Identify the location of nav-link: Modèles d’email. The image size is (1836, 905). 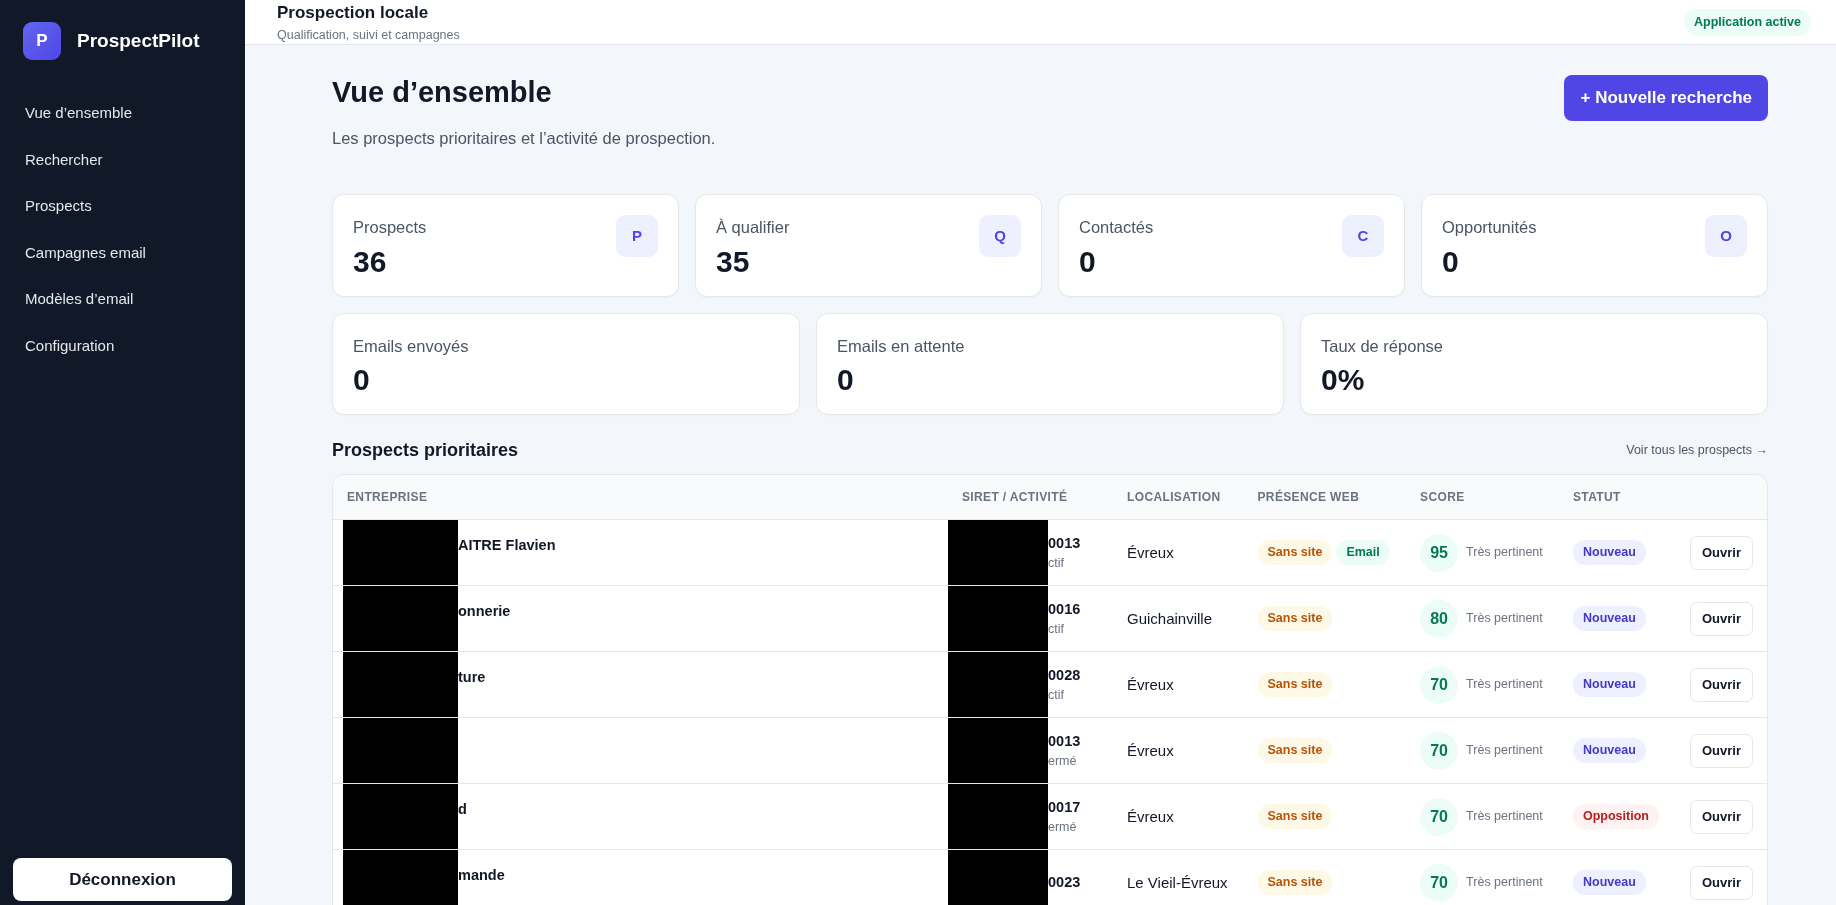
(122, 299).